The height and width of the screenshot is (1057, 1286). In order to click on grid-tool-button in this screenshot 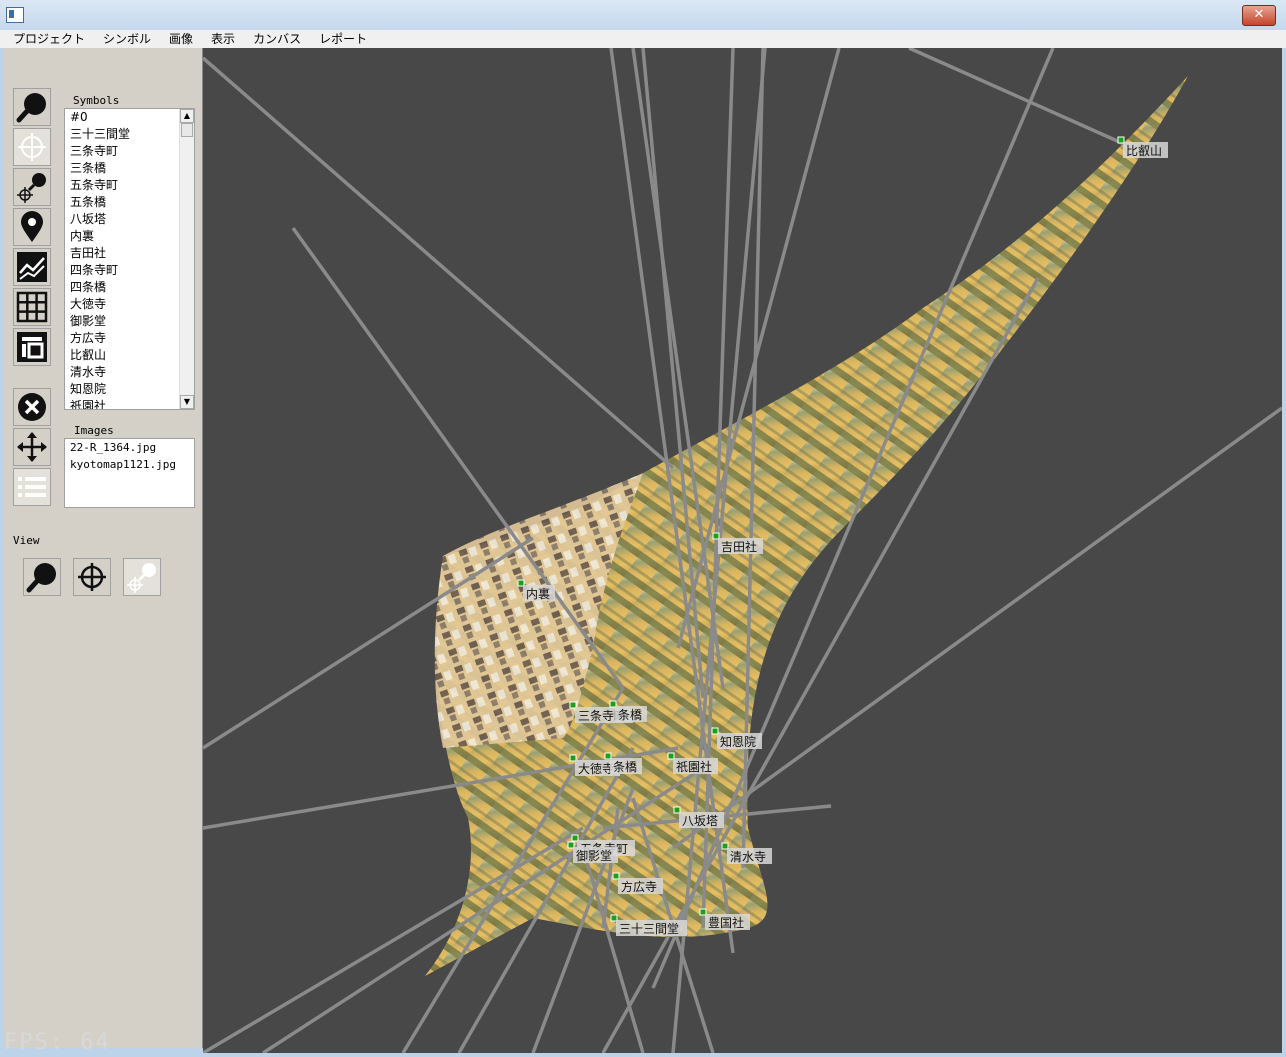, I will do `click(32, 307)`.